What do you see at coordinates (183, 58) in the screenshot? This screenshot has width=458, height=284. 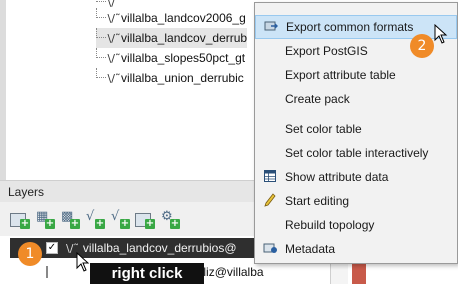 I see `tree-row-label: villalba_slopes50pct_gt` at bounding box center [183, 58].